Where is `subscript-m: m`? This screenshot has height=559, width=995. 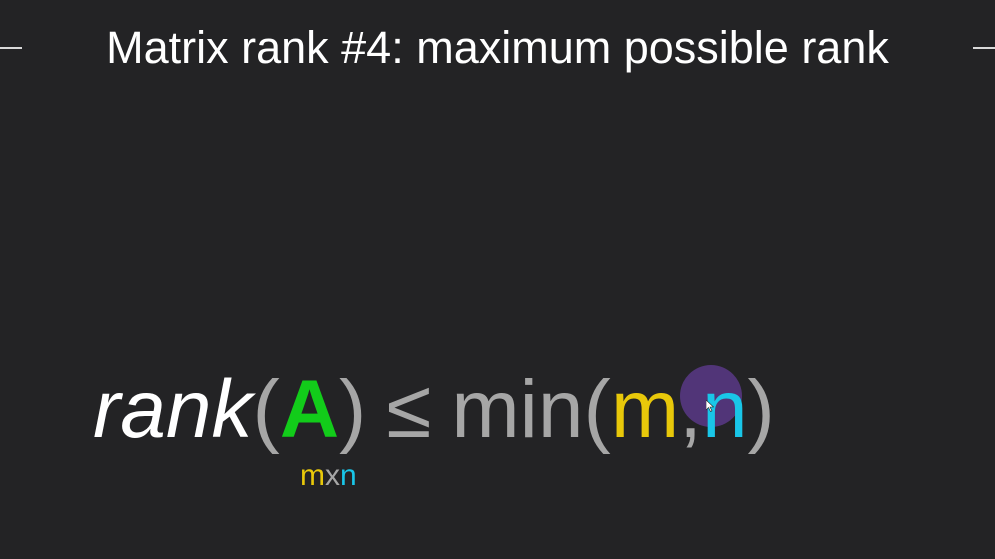
subscript-m: m is located at coordinates (312, 475).